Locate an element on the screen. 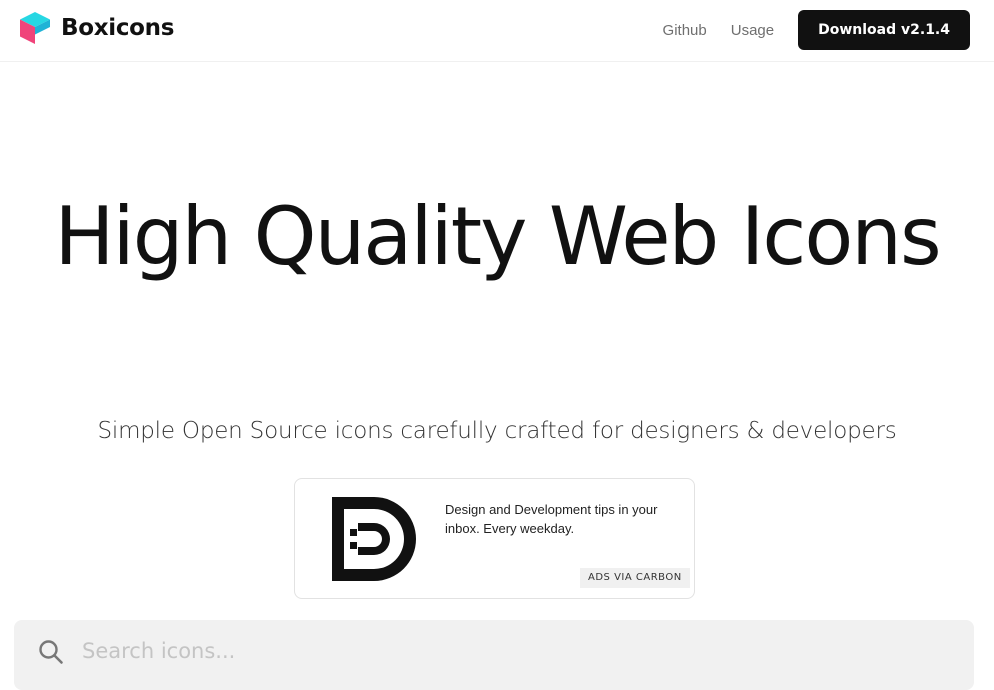  download-button: Download v2.1.4 is located at coordinates (884, 30).